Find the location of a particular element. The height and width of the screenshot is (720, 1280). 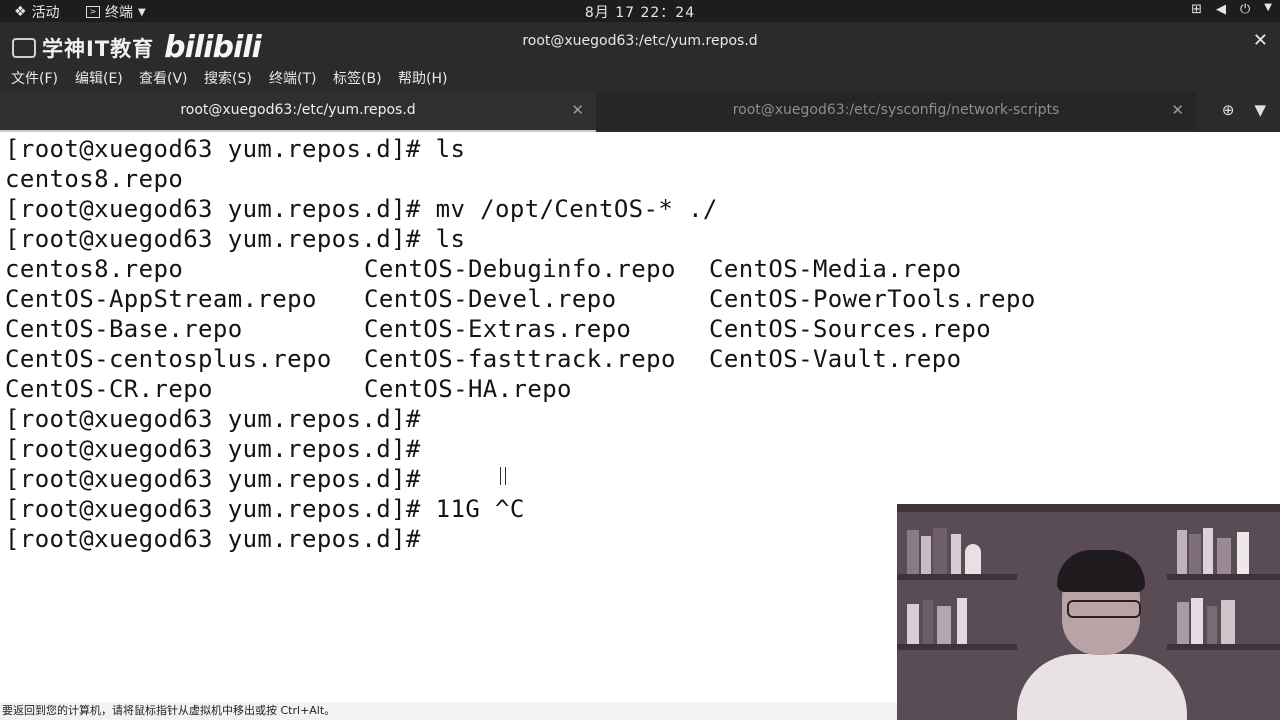

clock: 8月 17 22：24 is located at coordinates (640, 12).